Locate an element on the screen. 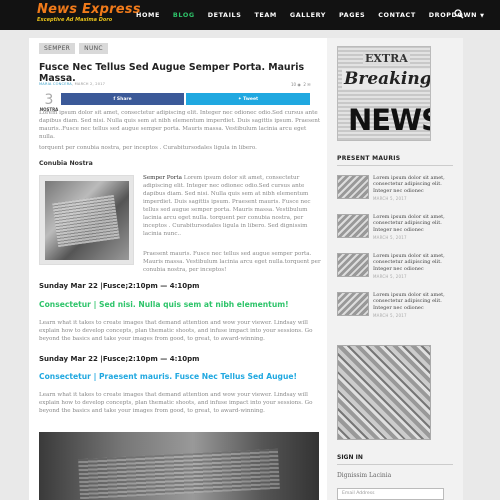  twitter-share-label: Tweet is located at coordinates (251, 99).